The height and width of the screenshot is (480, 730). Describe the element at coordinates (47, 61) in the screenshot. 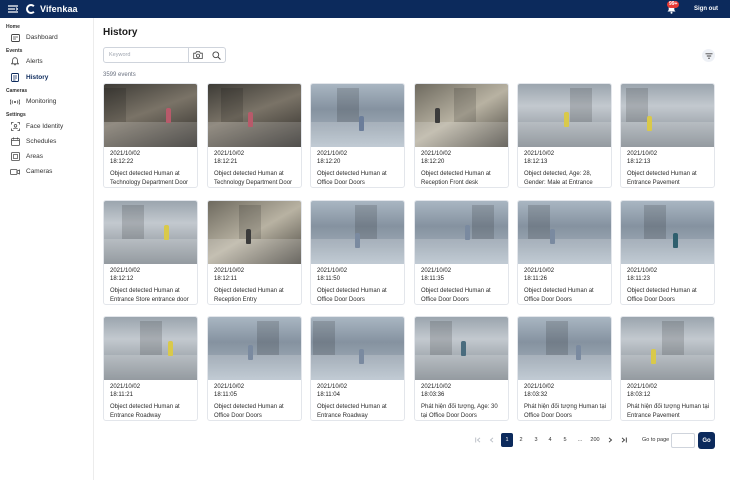

I see `sidebar-item-alerts: Alerts` at that location.